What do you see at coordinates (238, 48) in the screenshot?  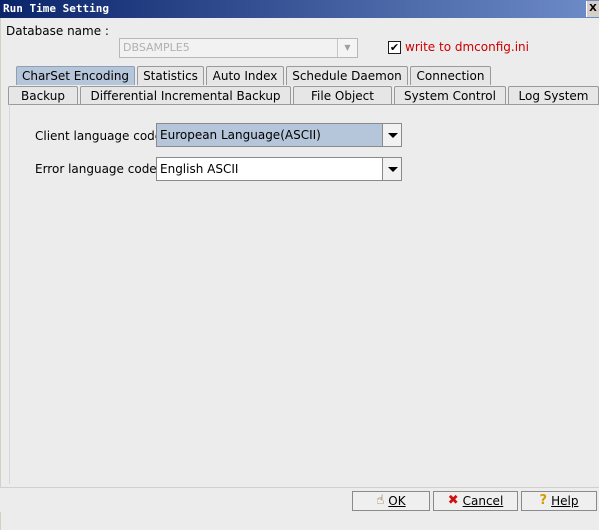 I see `database-name-select: DBSAMPLE5 ▼` at bounding box center [238, 48].